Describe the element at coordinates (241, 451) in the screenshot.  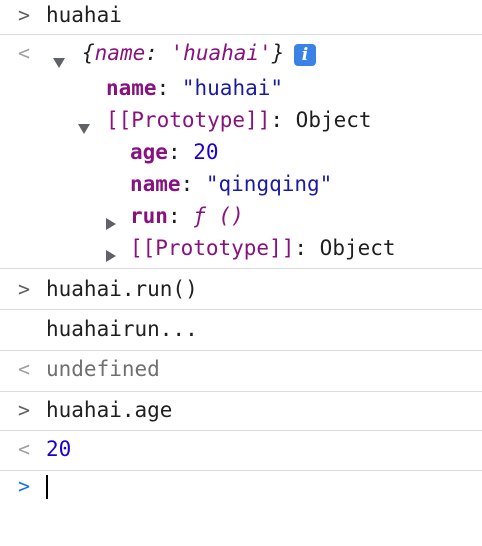
I see `console-output-row: < 20` at that location.